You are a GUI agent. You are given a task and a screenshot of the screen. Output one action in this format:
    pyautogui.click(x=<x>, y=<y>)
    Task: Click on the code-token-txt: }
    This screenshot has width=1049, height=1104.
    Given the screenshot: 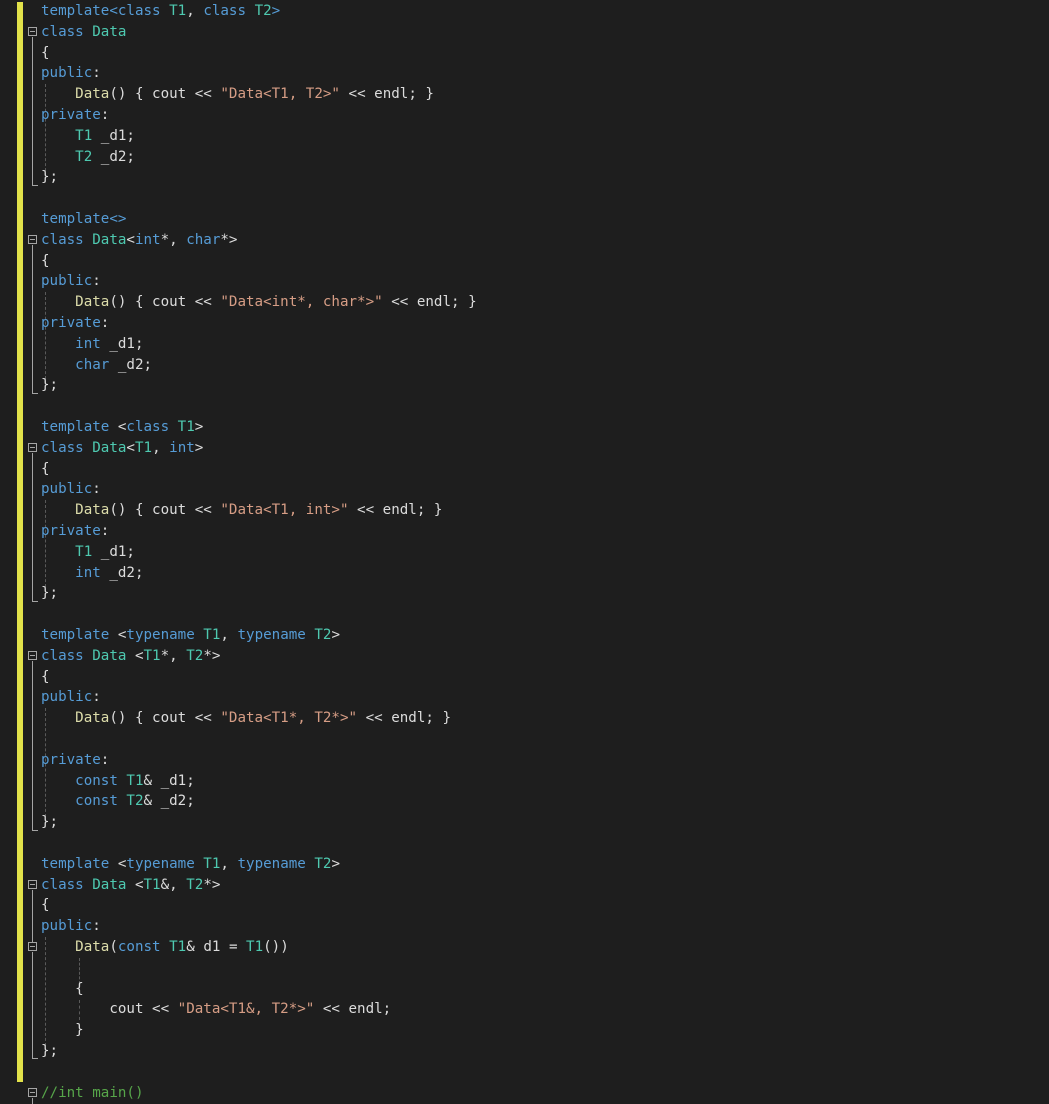 What is the action you would take?
    pyautogui.click(x=62, y=1030)
    